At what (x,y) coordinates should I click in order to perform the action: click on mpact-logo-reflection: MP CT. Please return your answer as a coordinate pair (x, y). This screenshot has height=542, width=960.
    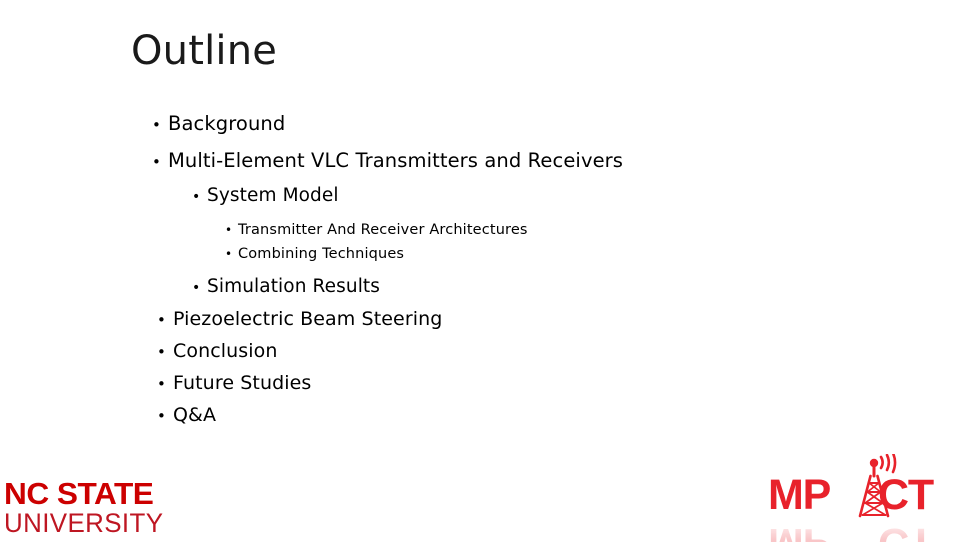
    Looking at the image, I should click on (858, 529).